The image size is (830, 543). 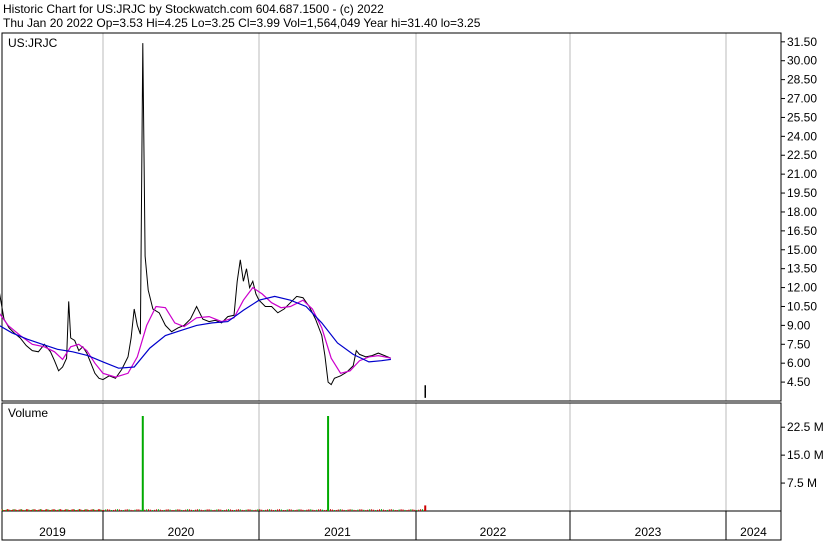 I want to click on price-tick-label: 18.00, so click(x=802, y=212).